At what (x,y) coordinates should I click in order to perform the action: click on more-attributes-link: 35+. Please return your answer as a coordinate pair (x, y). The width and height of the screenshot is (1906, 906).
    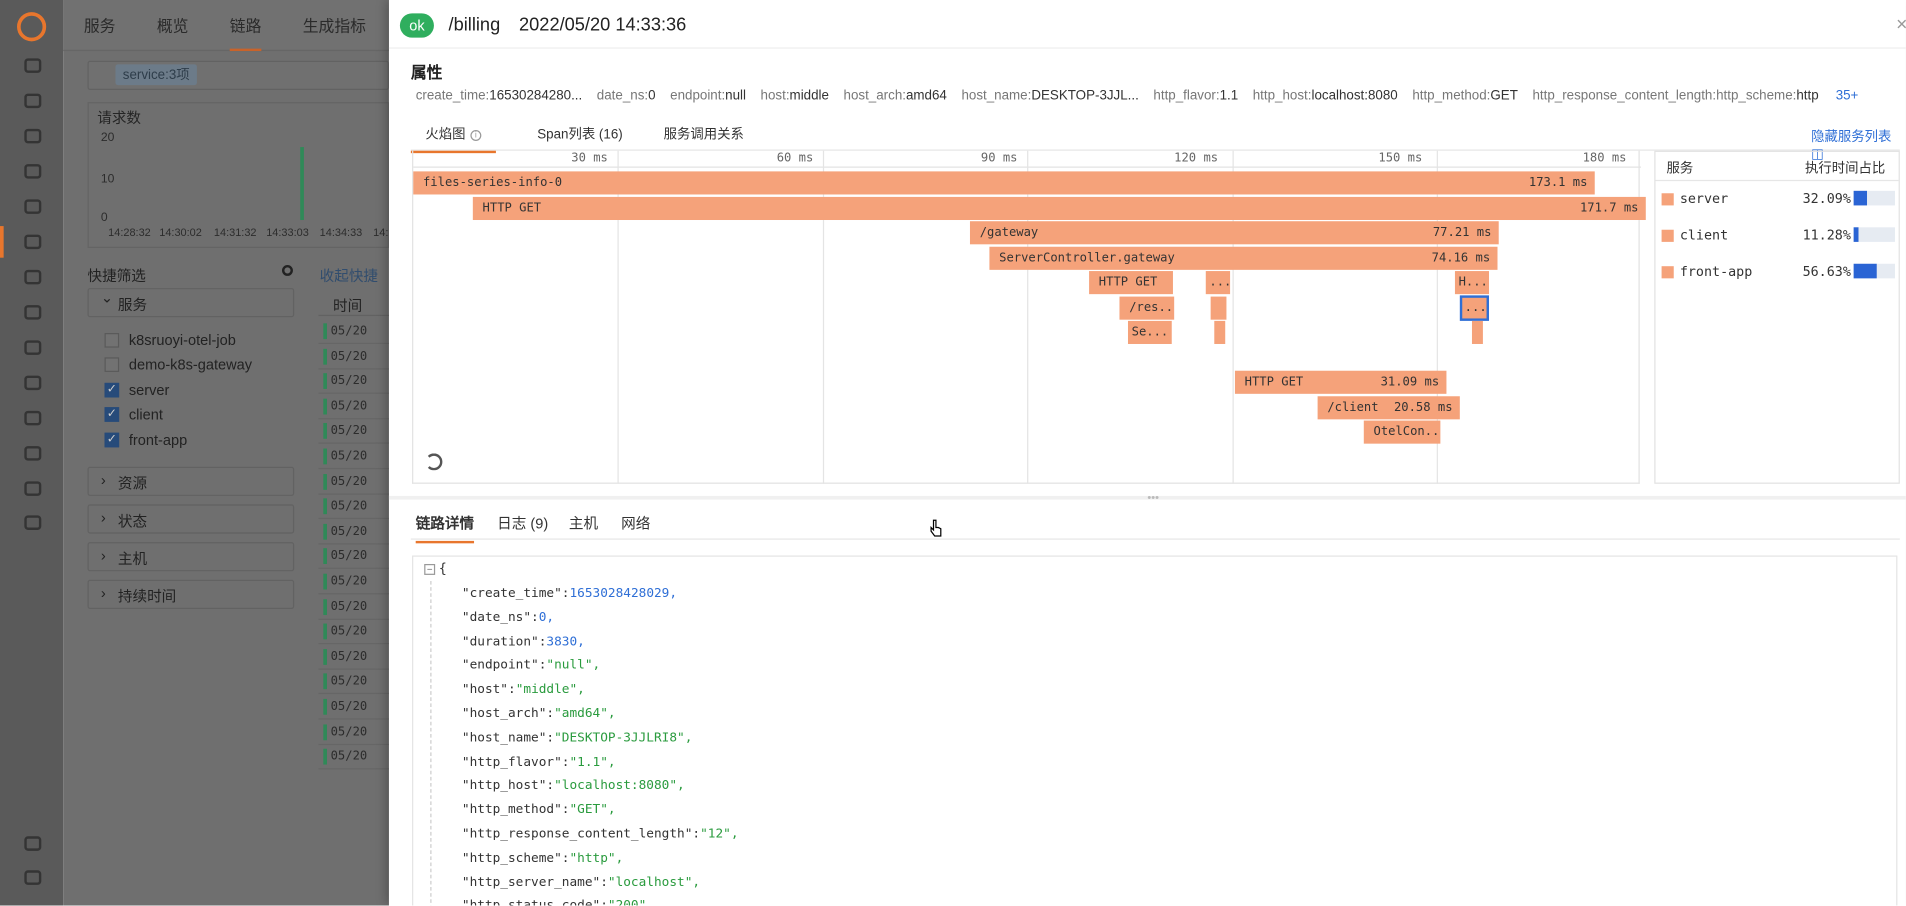
    Looking at the image, I should click on (1847, 96).